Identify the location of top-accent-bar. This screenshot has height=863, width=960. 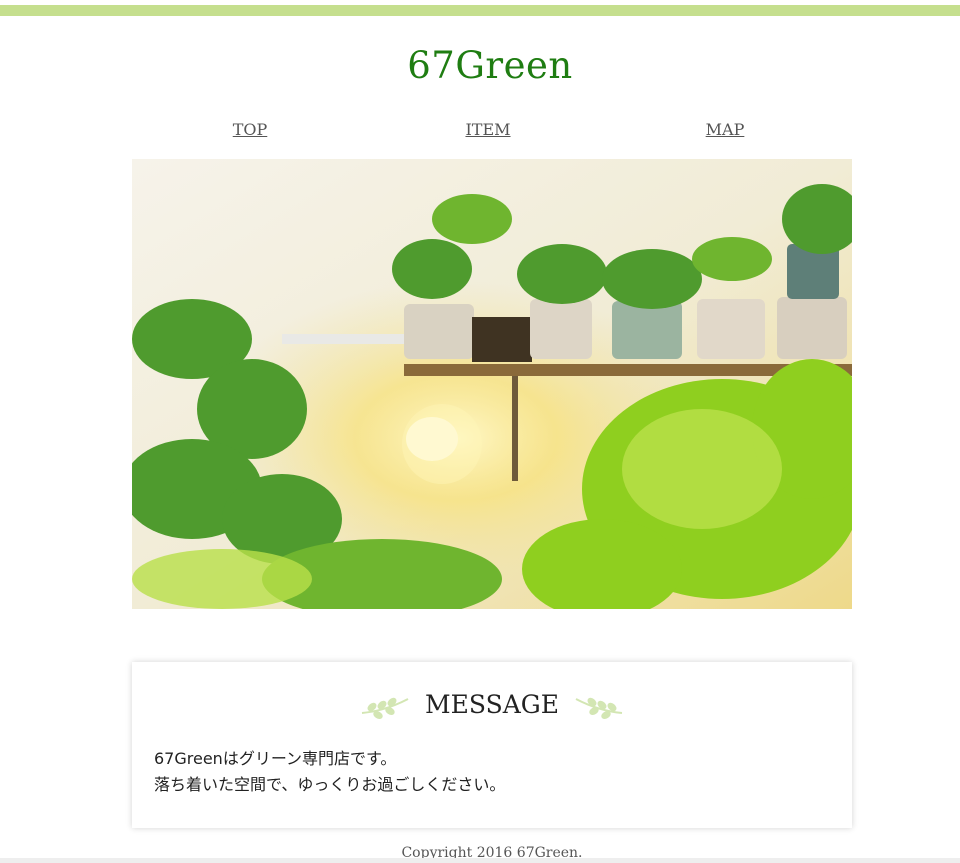
(480, 10).